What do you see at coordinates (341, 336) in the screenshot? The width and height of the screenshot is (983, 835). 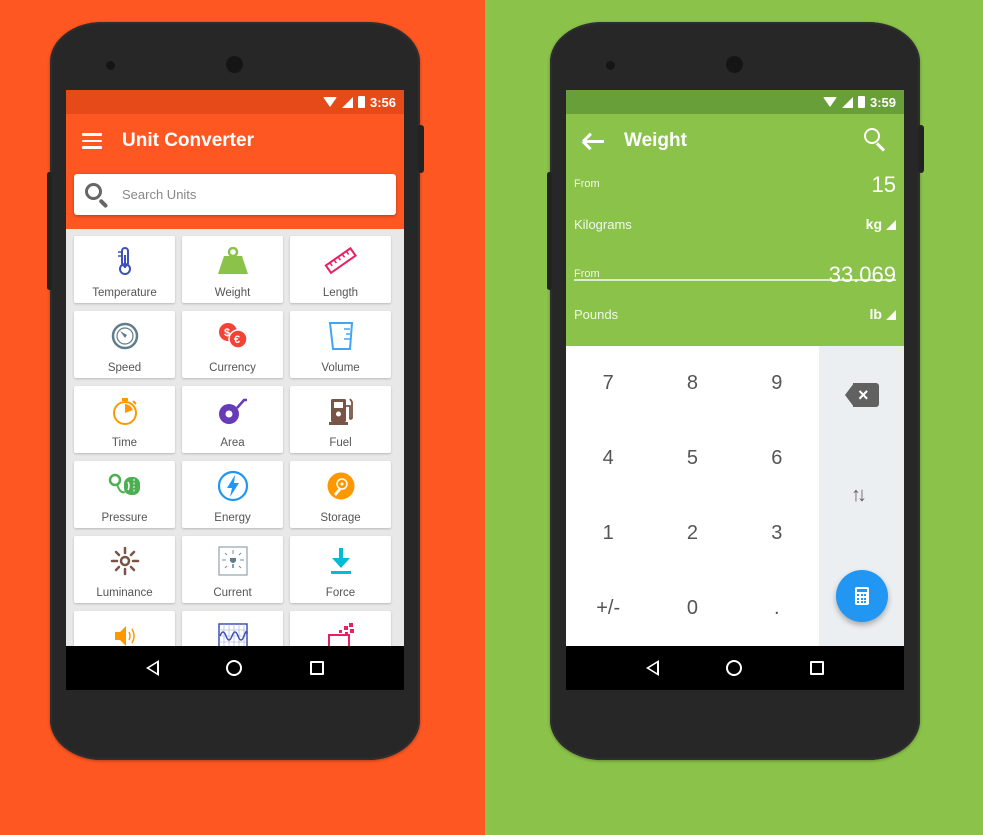 I see `measuring-cup-icon` at bounding box center [341, 336].